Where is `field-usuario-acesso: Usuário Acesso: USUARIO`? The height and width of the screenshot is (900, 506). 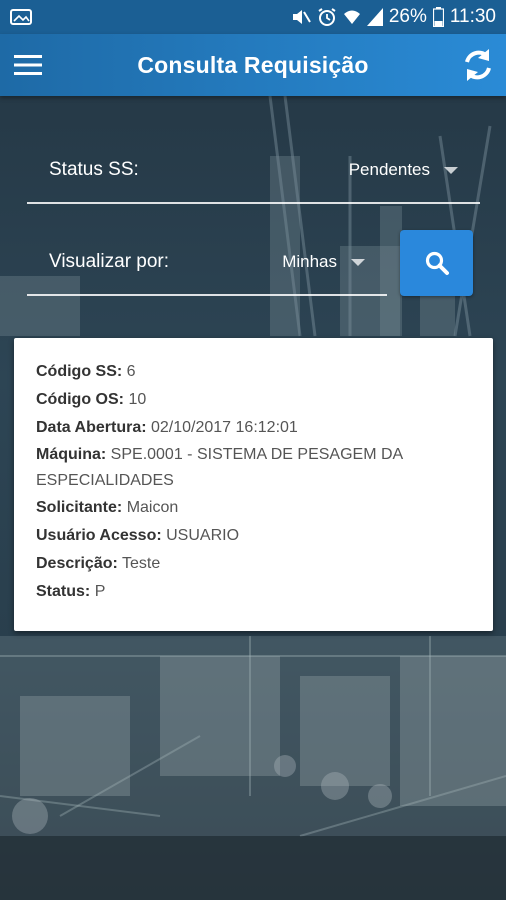 field-usuario-acesso: Usuário Acesso: USUARIO is located at coordinates (138, 535).